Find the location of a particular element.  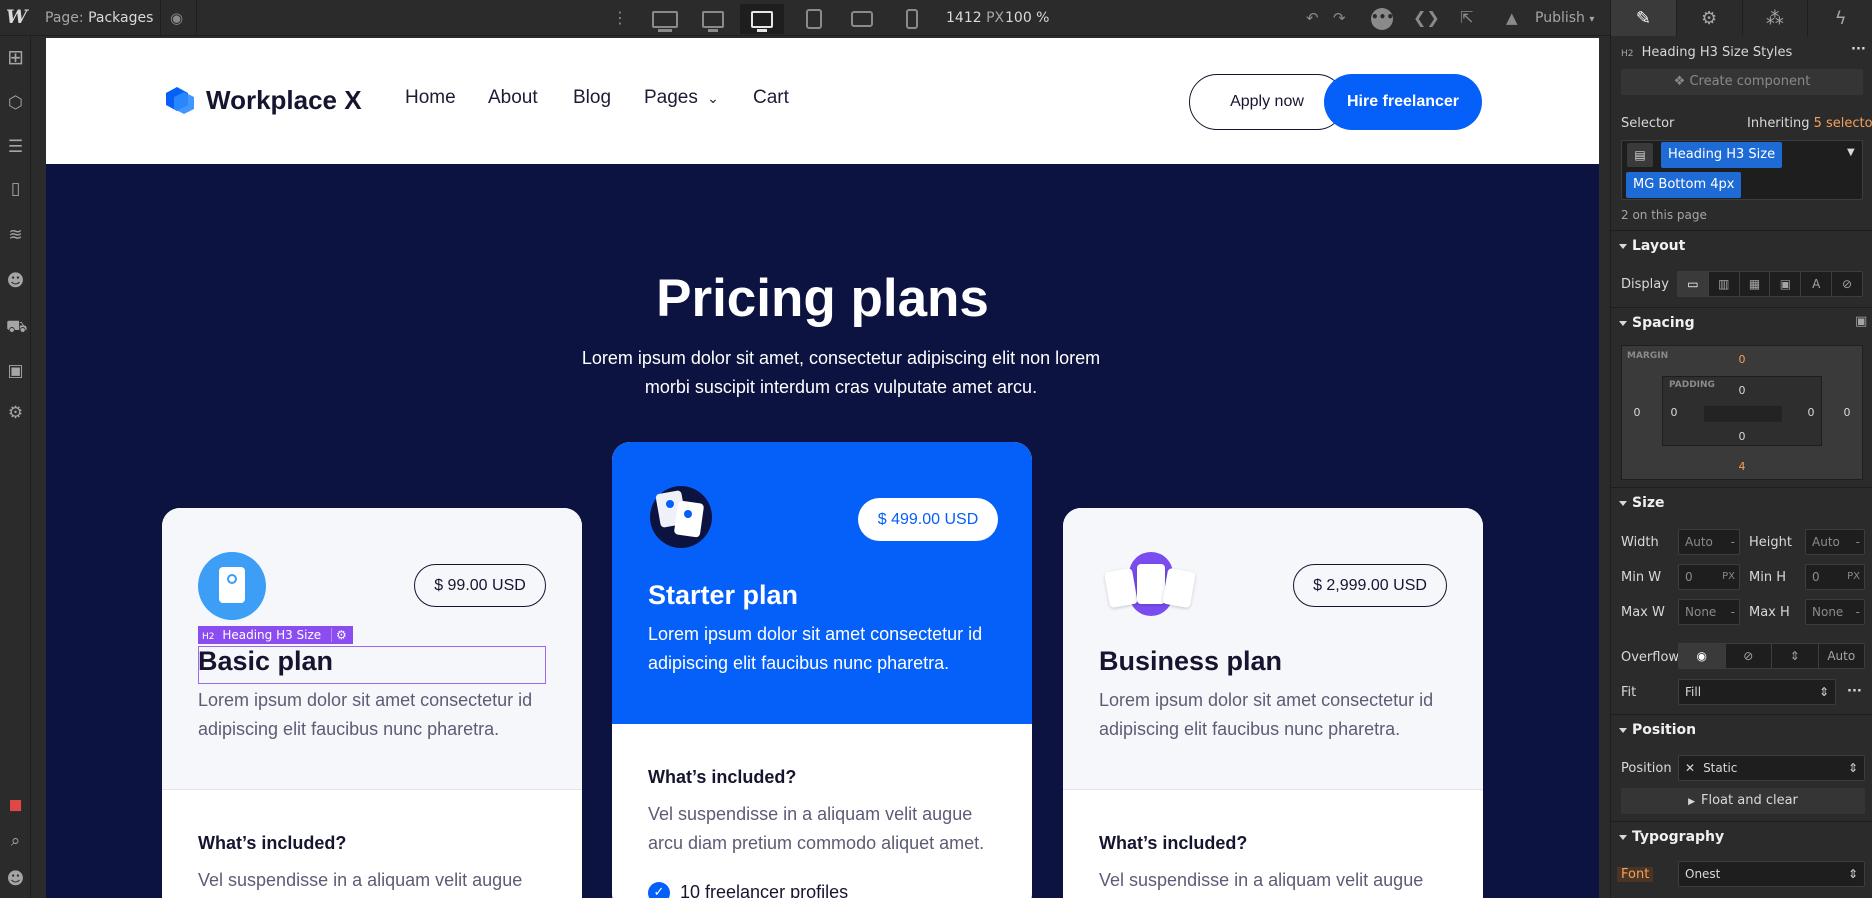

plan-title: Starter plan is located at coordinates (723, 595).